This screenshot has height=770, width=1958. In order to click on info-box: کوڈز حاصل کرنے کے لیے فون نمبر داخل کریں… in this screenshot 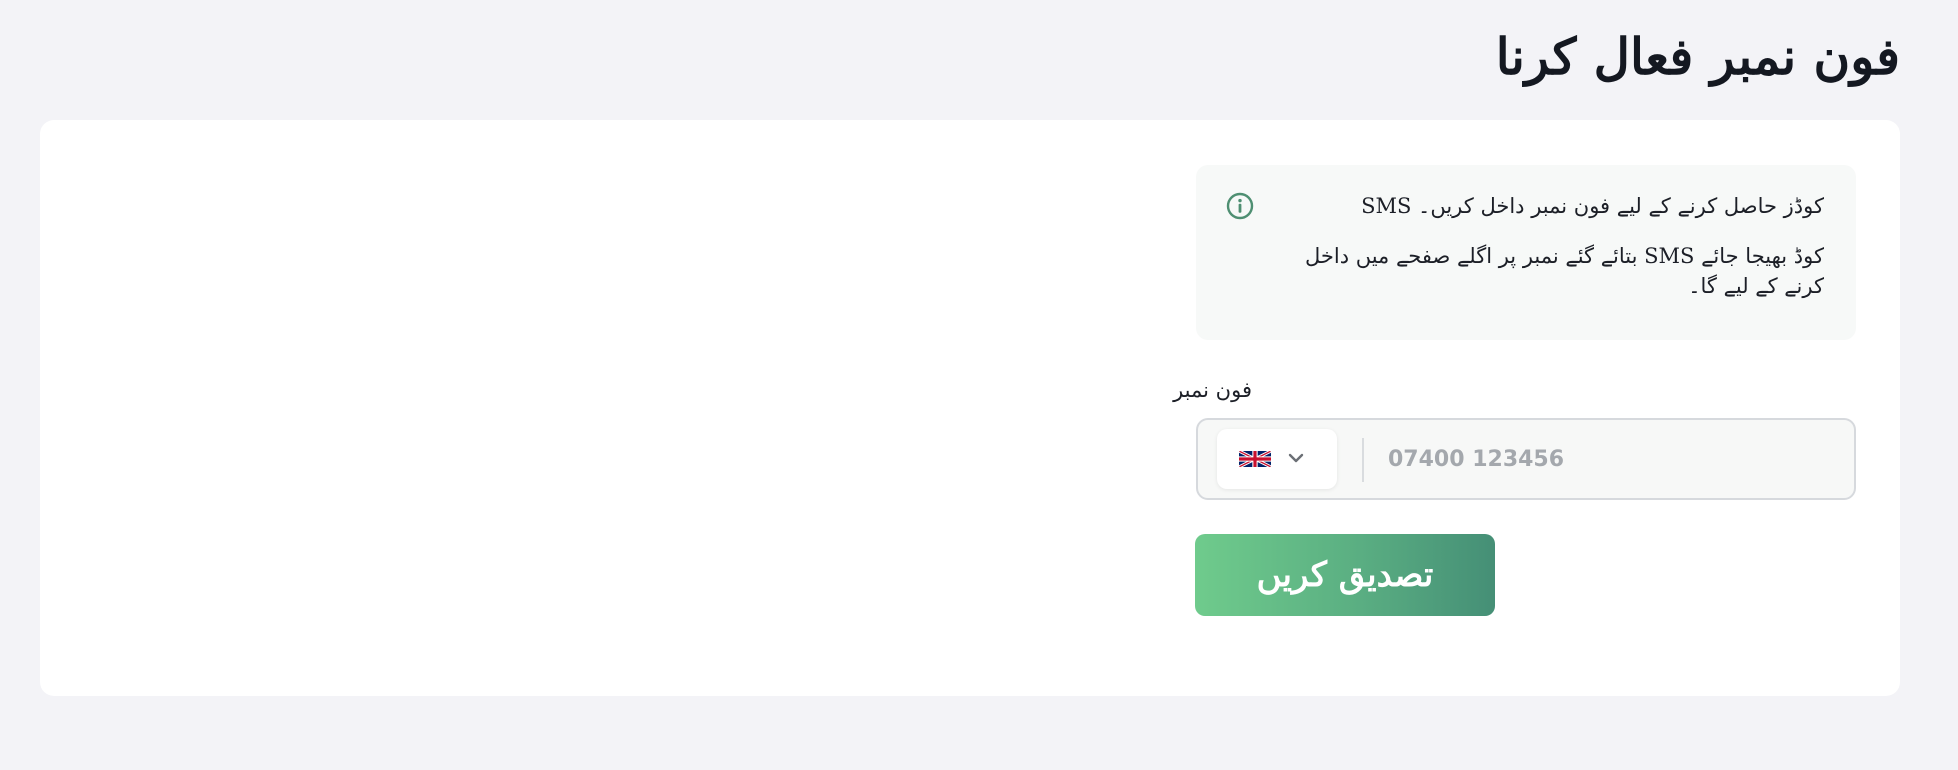, I will do `click(1526, 252)`.